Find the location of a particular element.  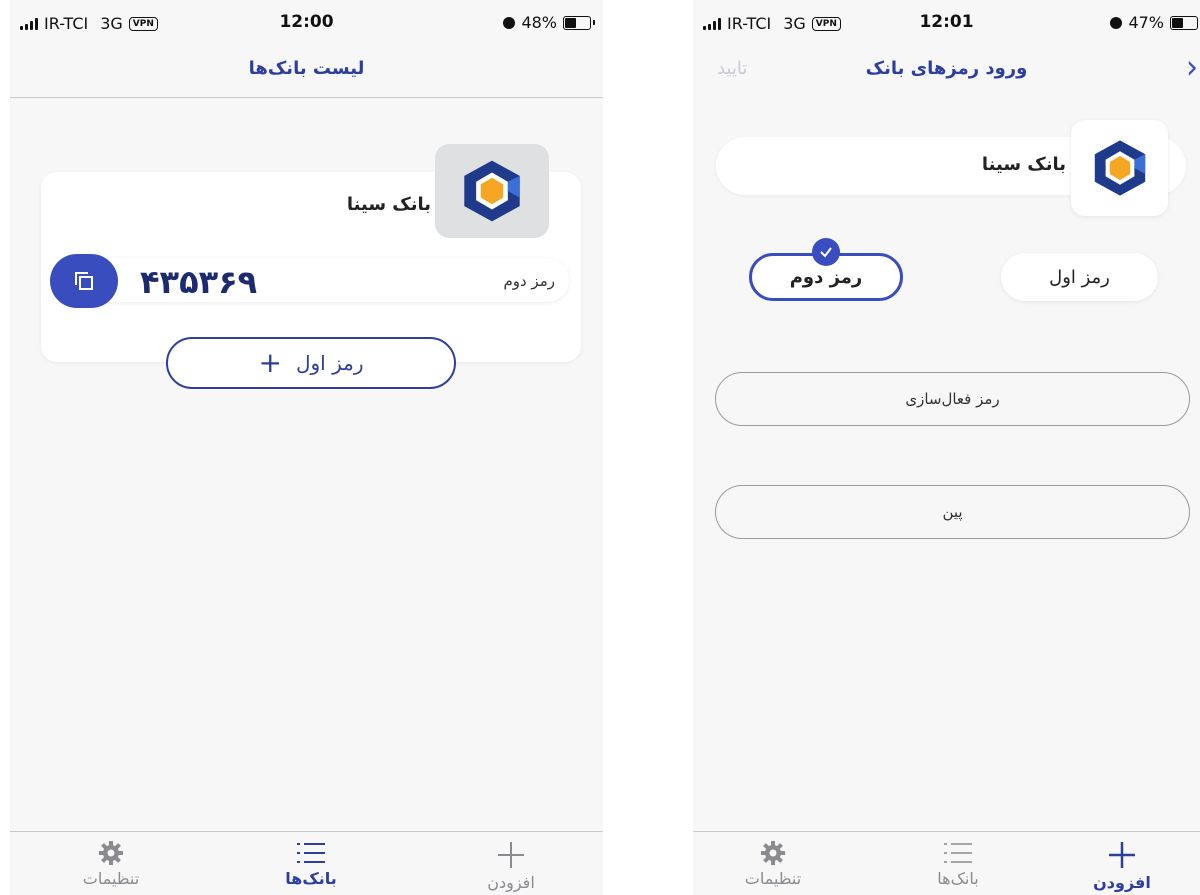

copy-icon is located at coordinates (84, 281).